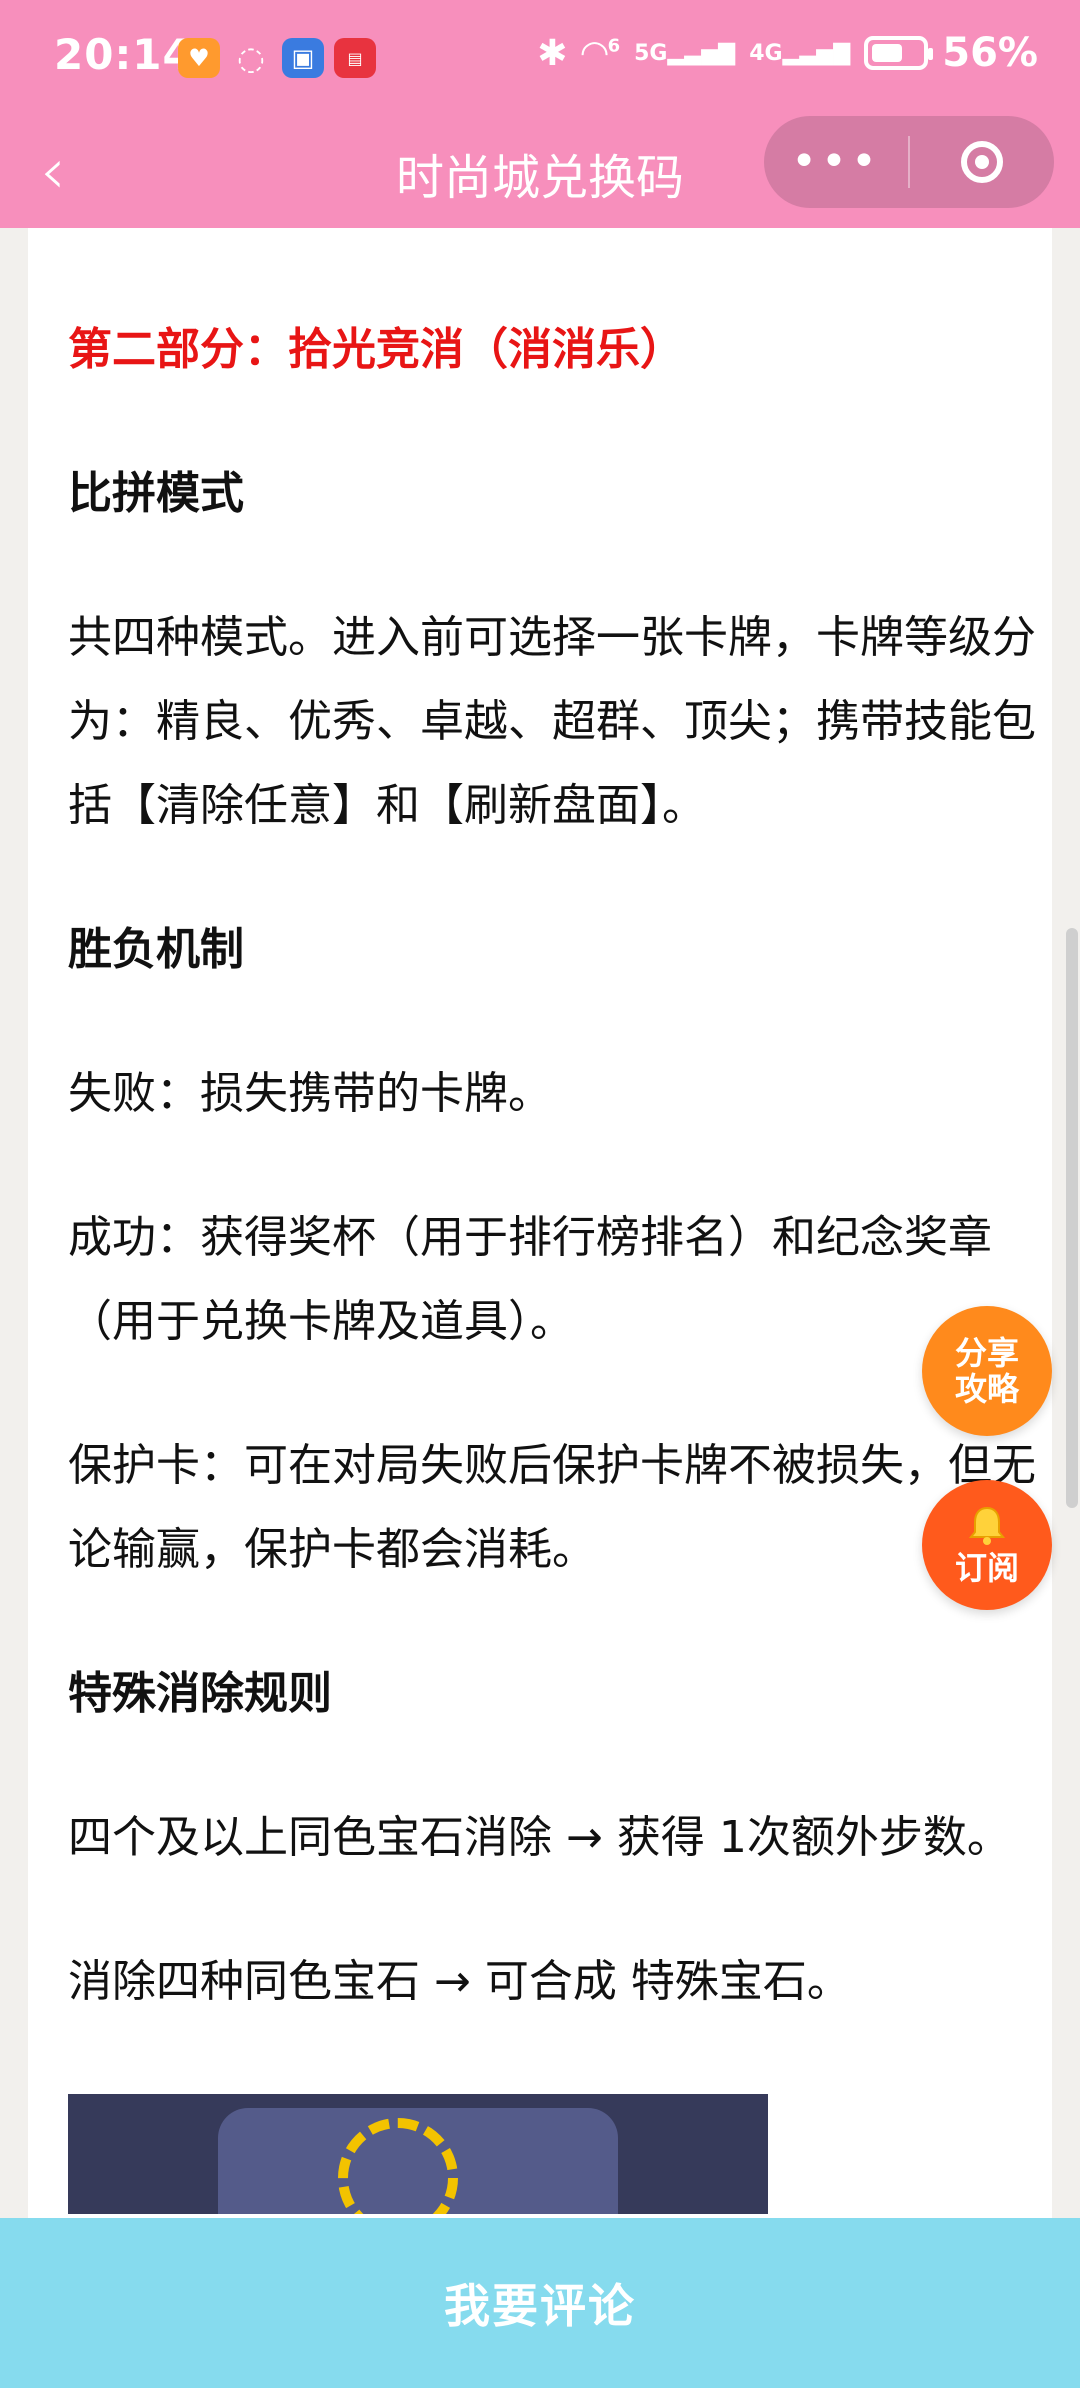 Image resolution: width=1080 pixels, height=2388 pixels. What do you see at coordinates (552, 1507) in the screenshot?
I see `paragraph-protect: 保护卡：可在对局失败后保护卡牌不被损失，但无论输赢，保护卡都会消耗。` at bounding box center [552, 1507].